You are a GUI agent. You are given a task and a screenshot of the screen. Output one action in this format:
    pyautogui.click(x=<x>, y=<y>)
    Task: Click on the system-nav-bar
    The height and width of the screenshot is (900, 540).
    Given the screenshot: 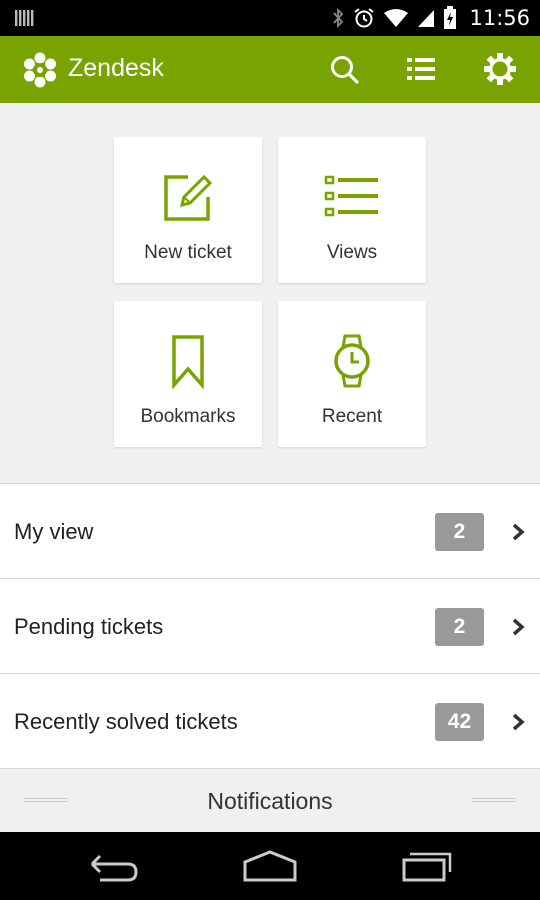 What is the action you would take?
    pyautogui.click(x=270, y=866)
    